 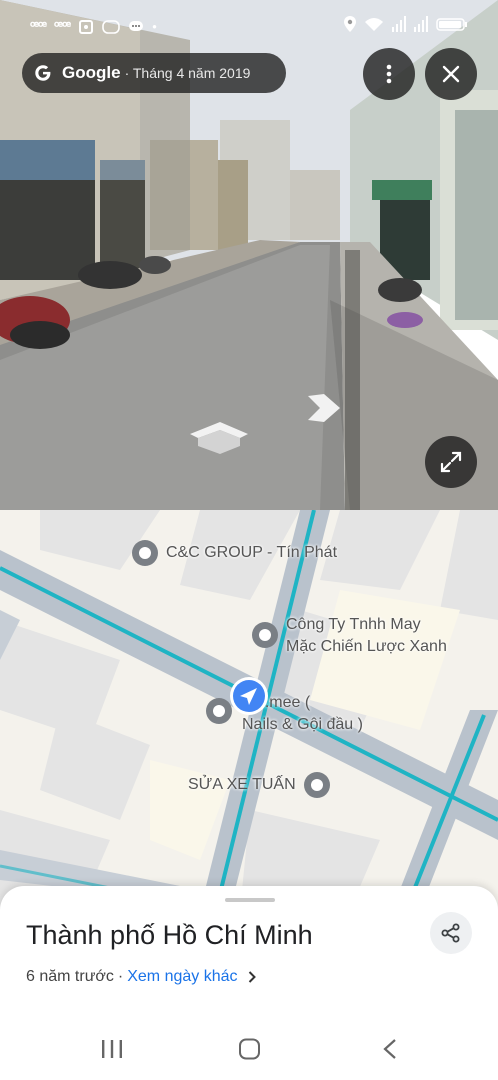 I want to click on recents-icon, so click(x=112, y=1049).